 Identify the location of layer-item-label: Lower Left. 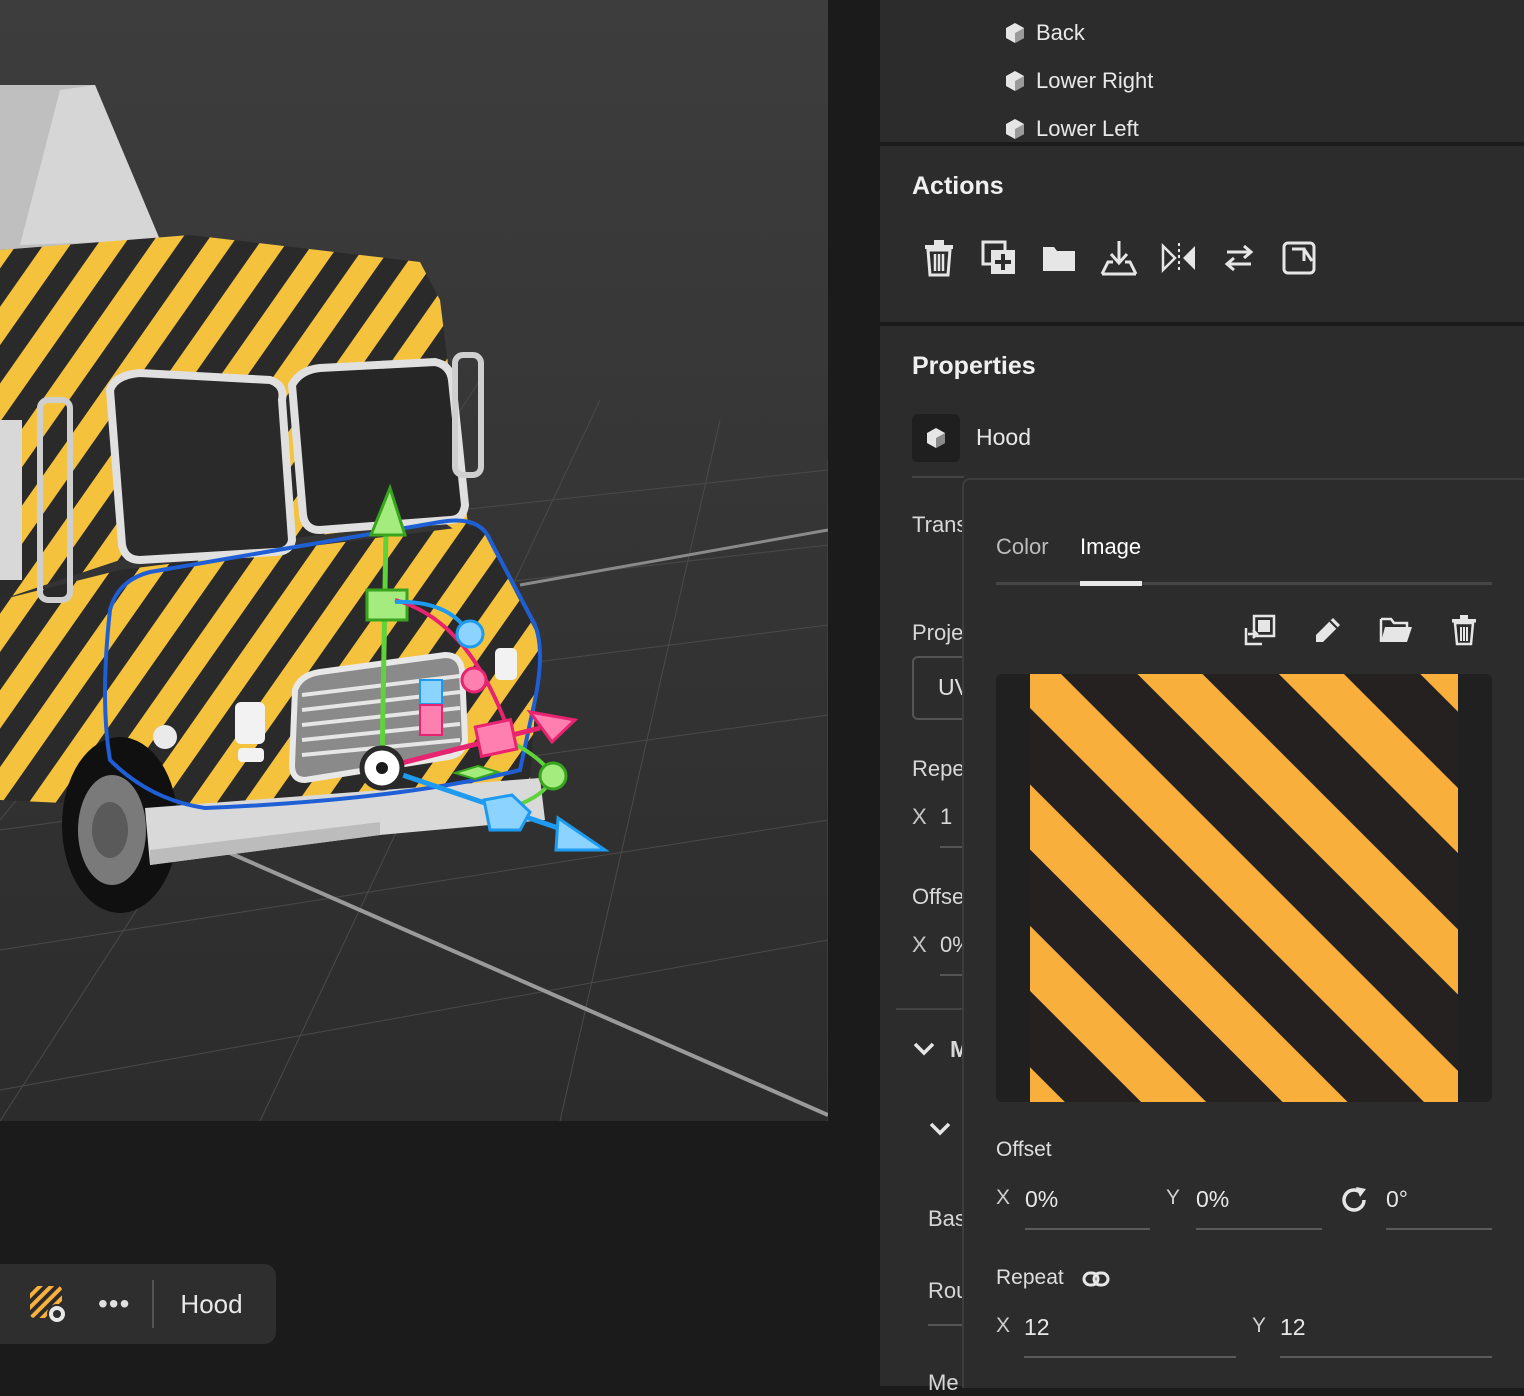
(1087, 128).